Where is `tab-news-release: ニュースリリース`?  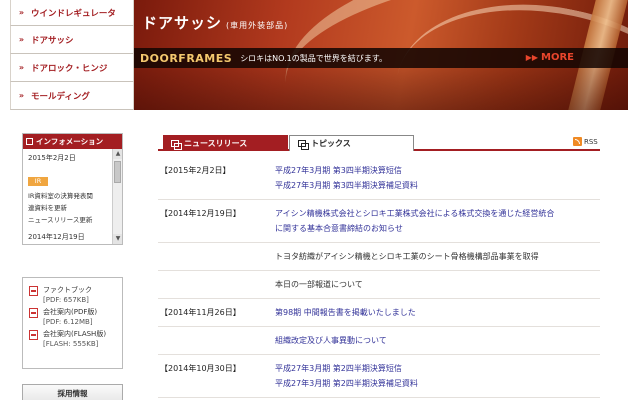 tab-news-release: ニュースリリース is located at coordinates (225, 143).